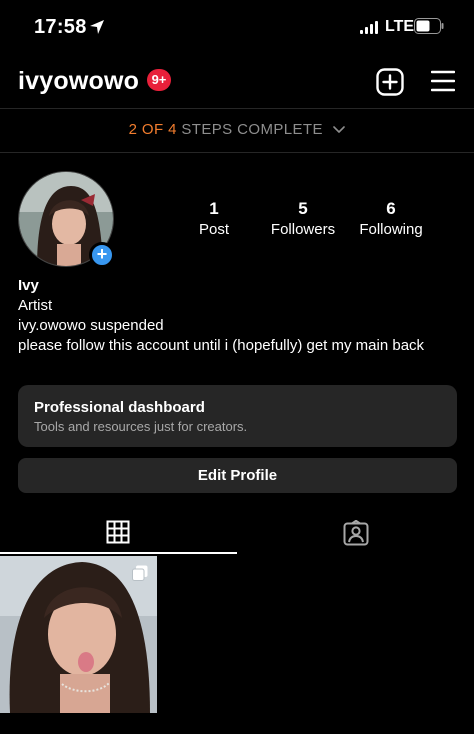  I want to click on steps-complete-banner: 2 OF 4 STEPS COMPLETE, so click(237, 130).